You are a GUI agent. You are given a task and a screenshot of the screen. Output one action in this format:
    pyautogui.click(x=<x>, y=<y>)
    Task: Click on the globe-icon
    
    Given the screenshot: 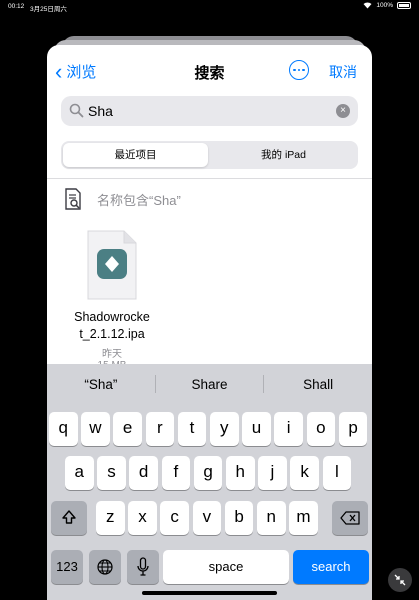 What is the action you would take?
    pyautogui.click(x=105, y=567)
    